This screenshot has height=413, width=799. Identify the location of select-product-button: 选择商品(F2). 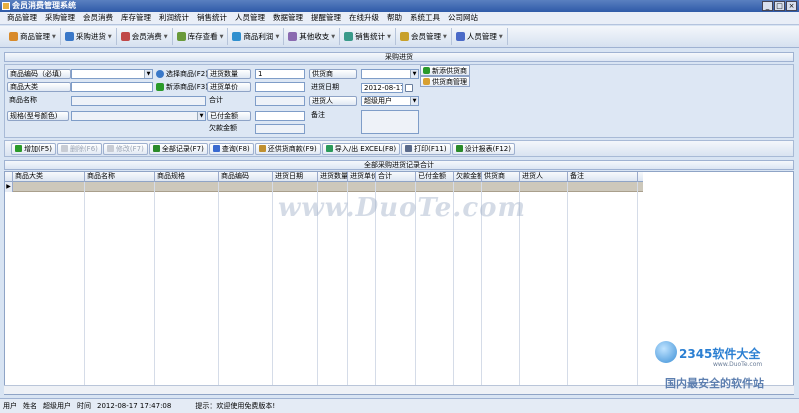
(182, 74).